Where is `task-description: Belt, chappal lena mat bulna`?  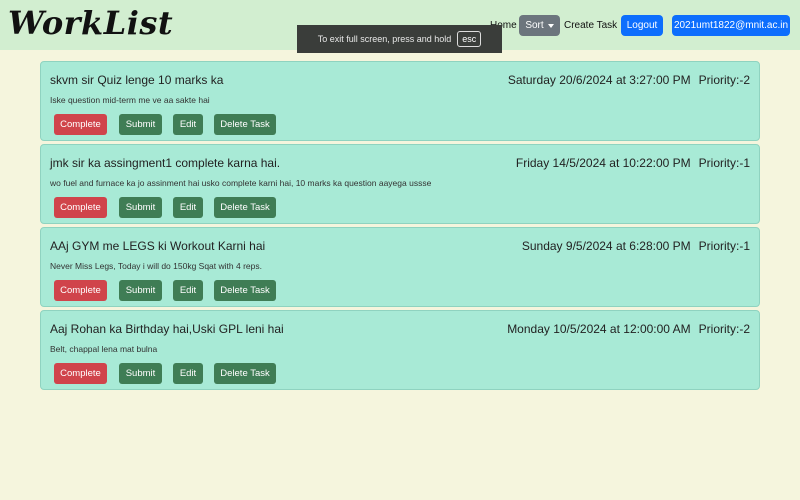 task-description: Belt, chappal lena mat bulna is located at coordinates (104, 349).